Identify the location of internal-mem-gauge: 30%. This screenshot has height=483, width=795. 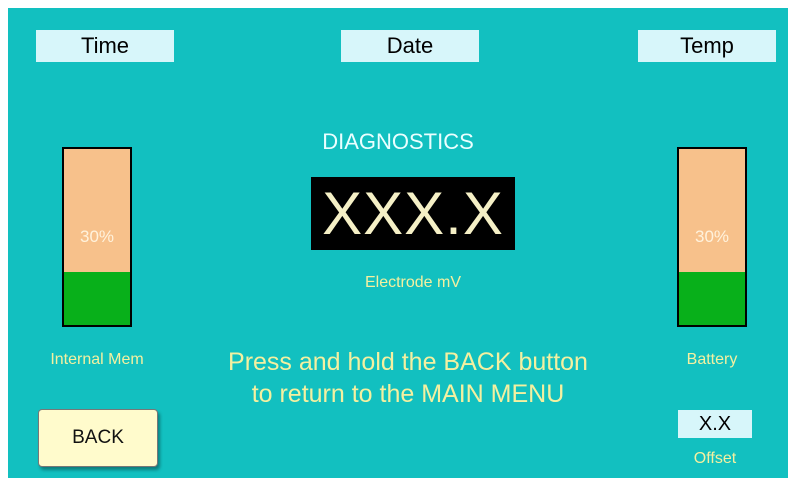
(97, 237).